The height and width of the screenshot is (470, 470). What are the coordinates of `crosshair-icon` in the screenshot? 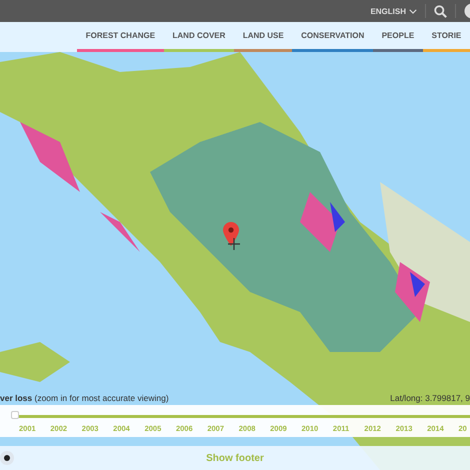 It's located at (234, 244).